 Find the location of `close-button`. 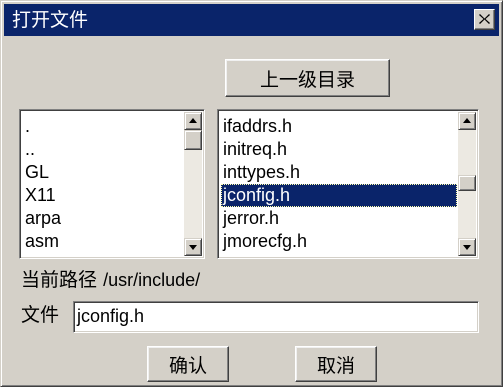

close-button is located at coordinates (484, 19).